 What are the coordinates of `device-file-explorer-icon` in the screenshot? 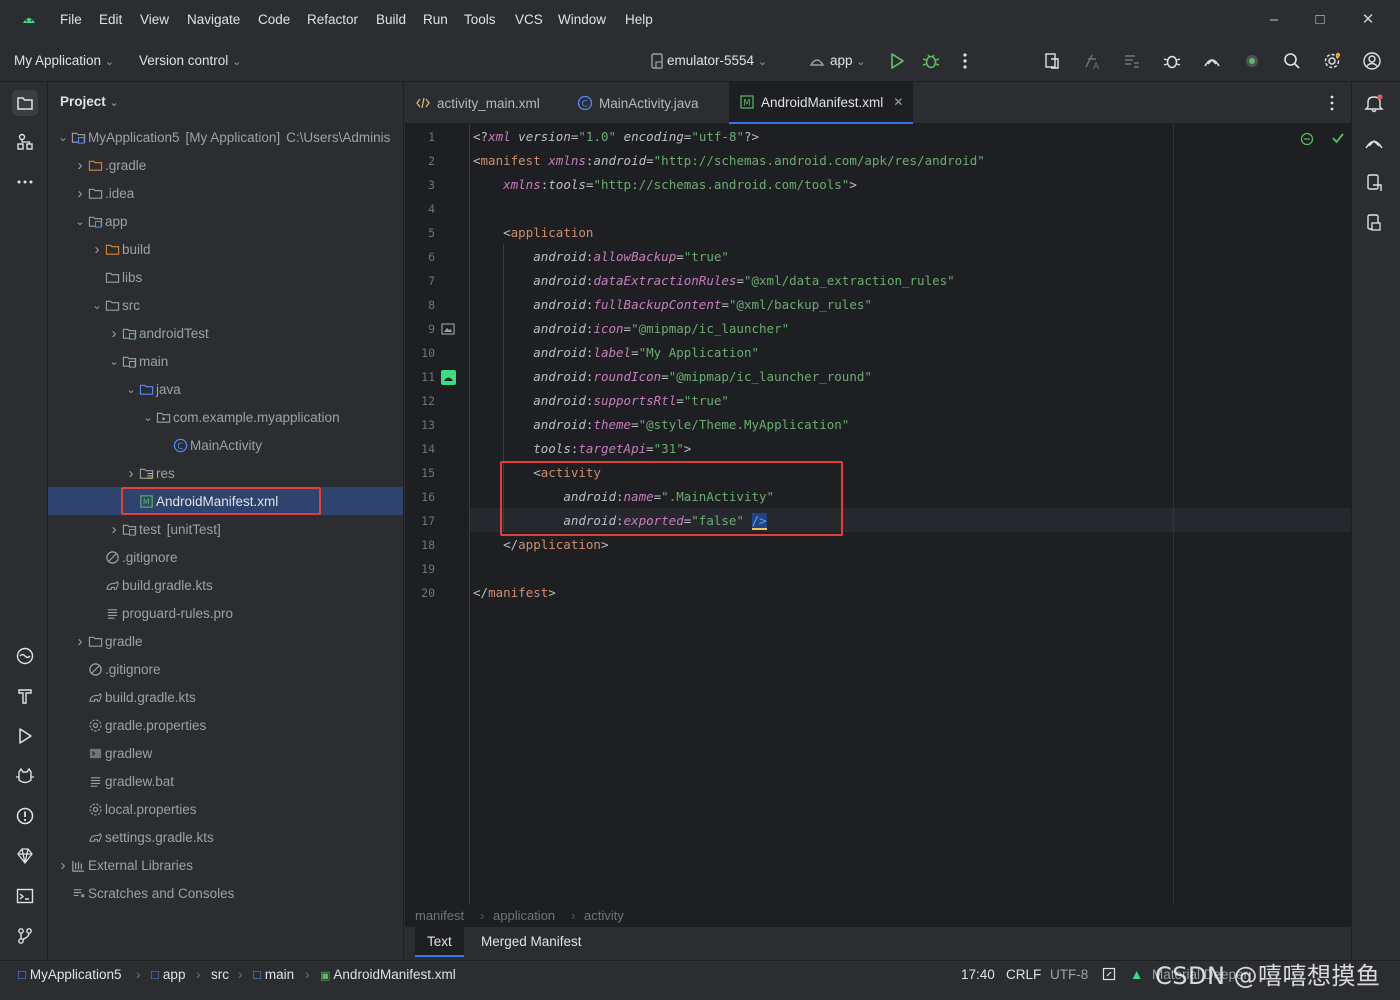 It's located at (1374, 224).